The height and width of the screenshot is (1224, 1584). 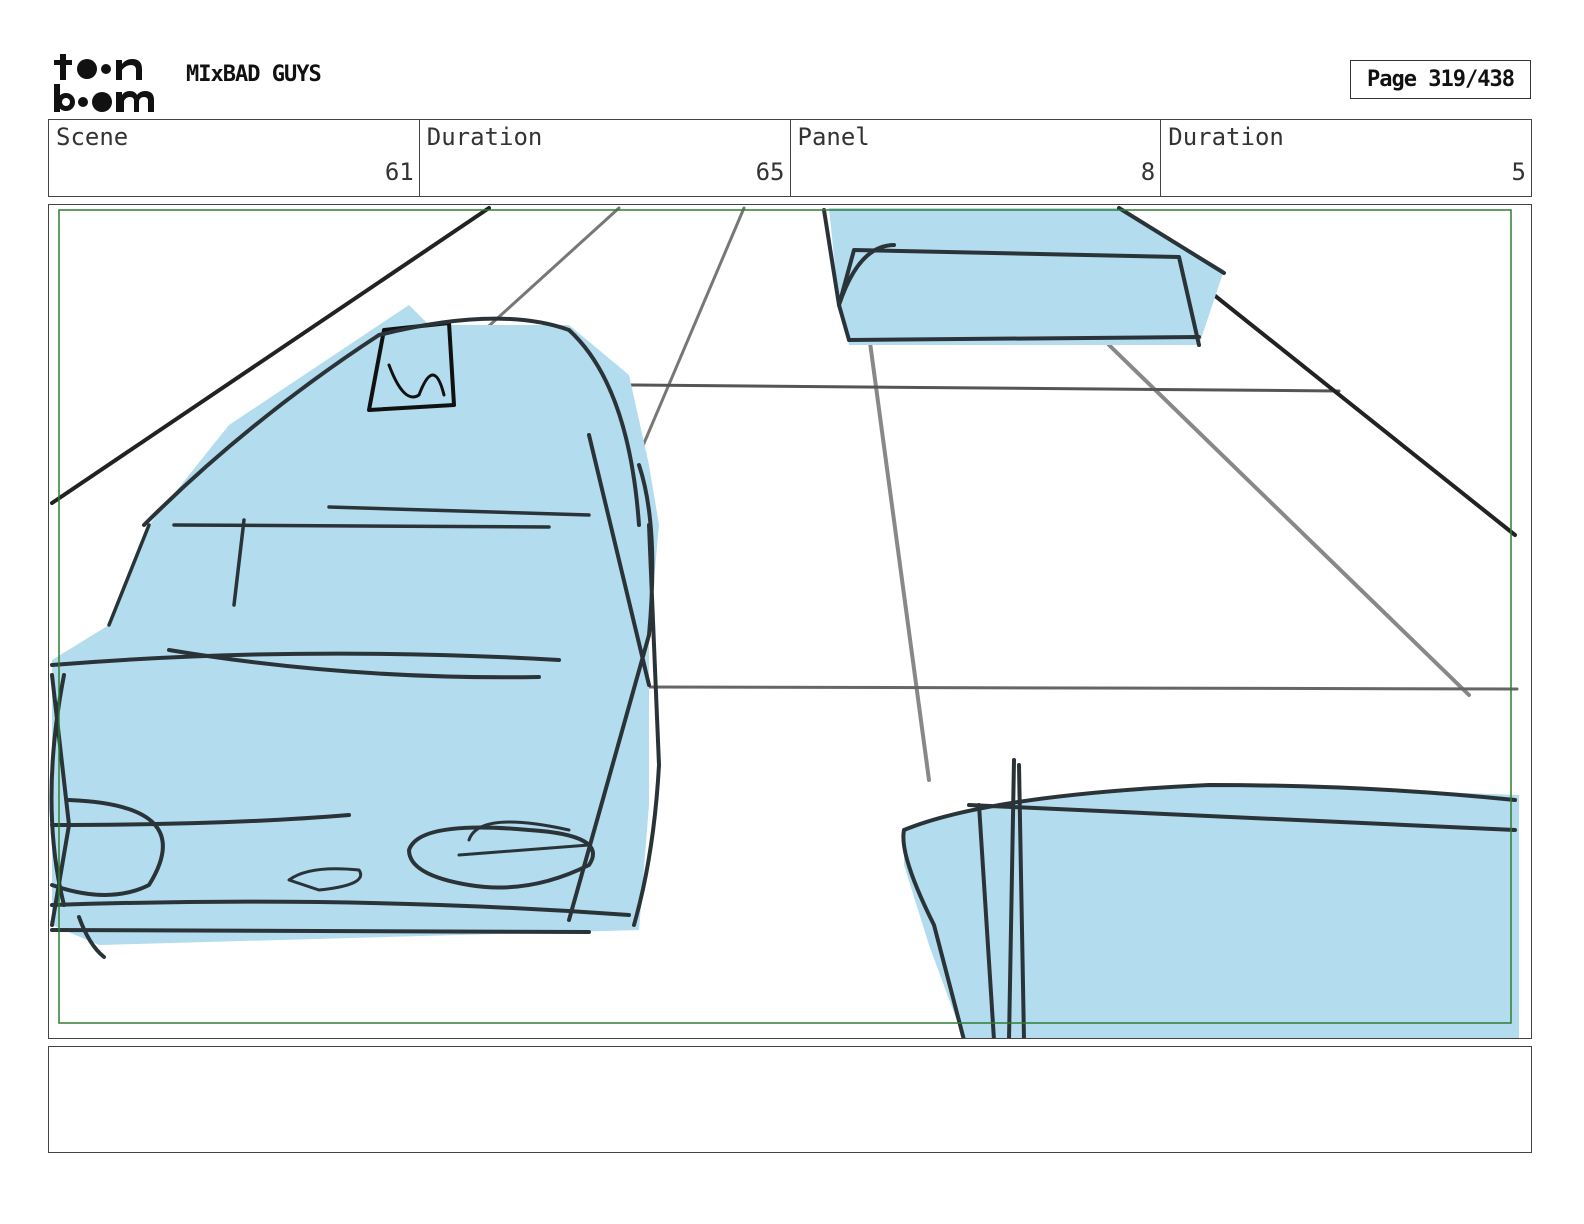 I want to click on project-title: MIxBAD GUYS, so click(x=254, y=74).